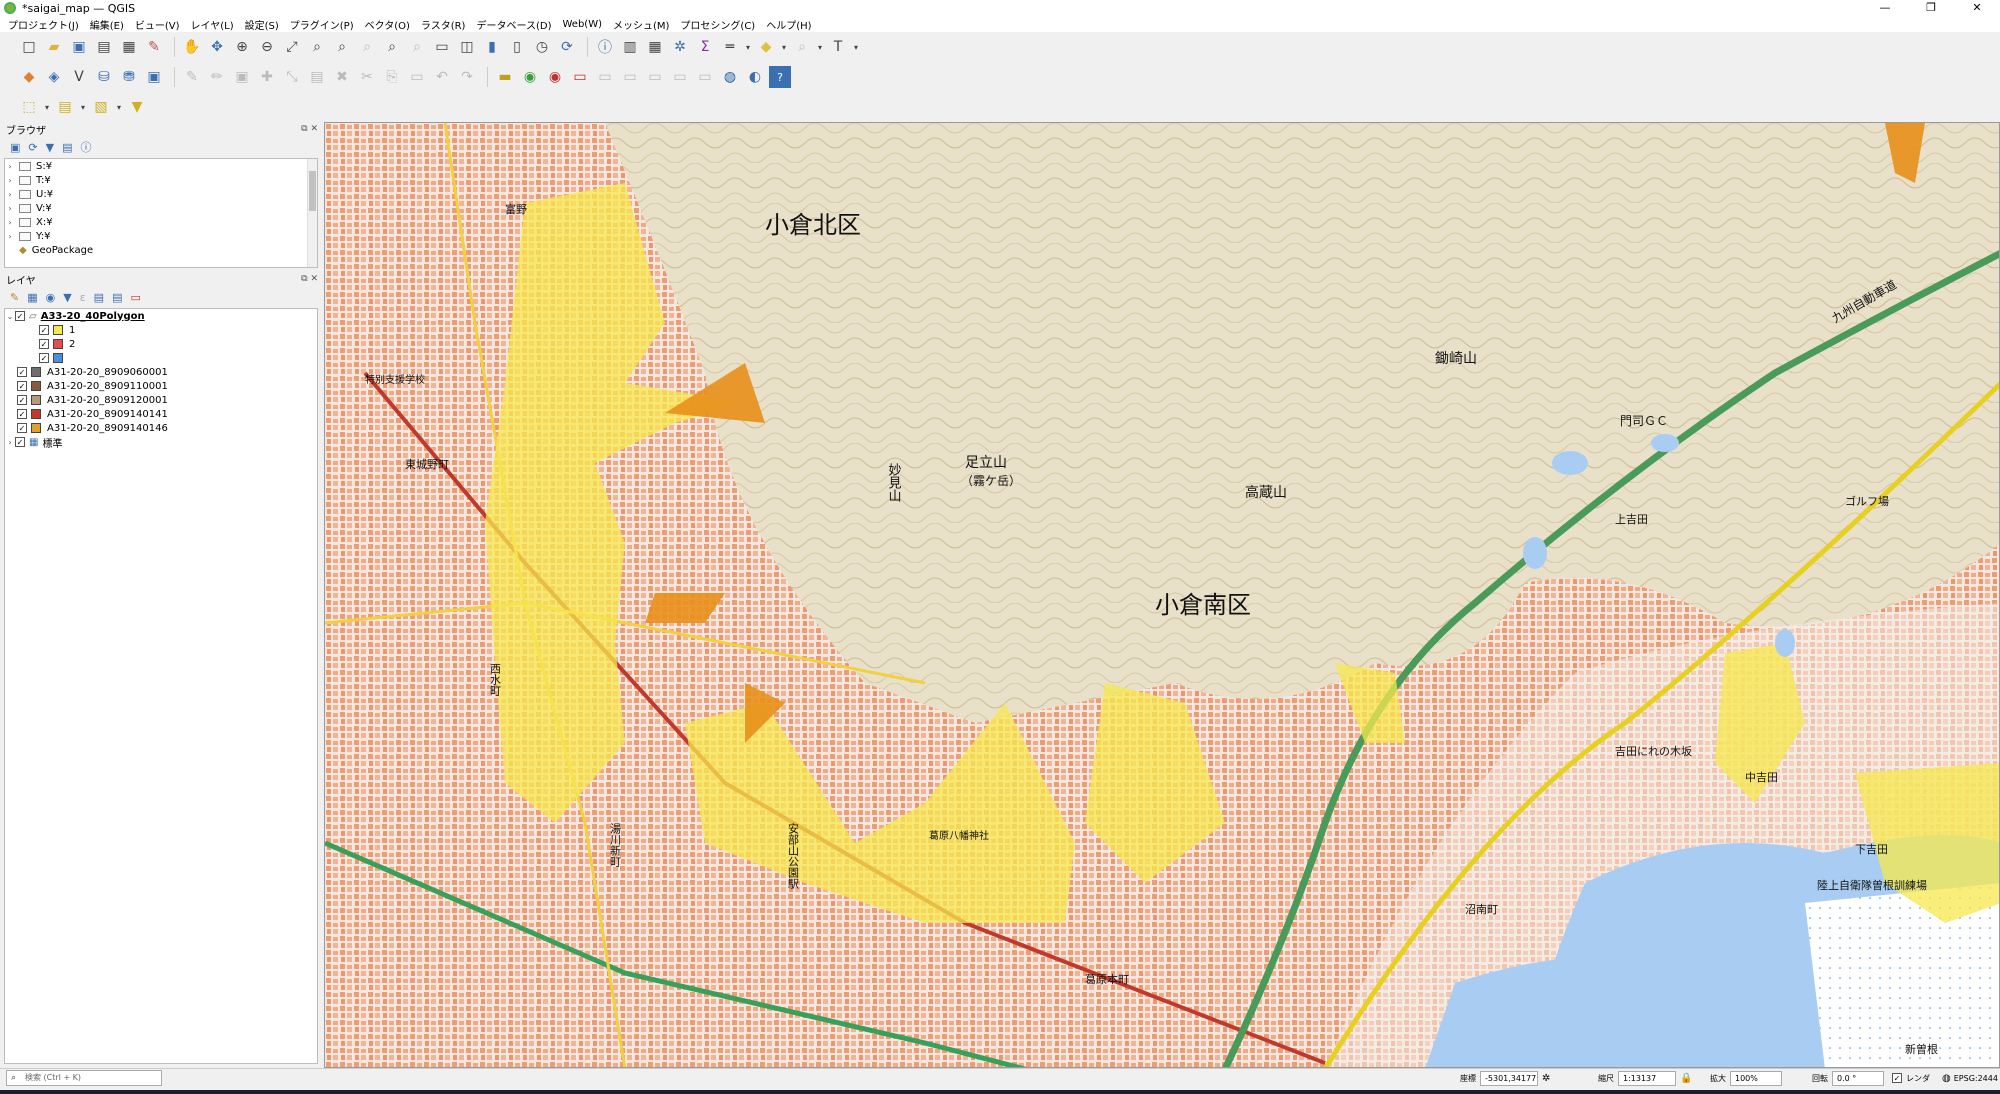  Describe the element at coordinates (135, 297) in the screenshot. I see `remove-layer-icon: ▭` at that location.